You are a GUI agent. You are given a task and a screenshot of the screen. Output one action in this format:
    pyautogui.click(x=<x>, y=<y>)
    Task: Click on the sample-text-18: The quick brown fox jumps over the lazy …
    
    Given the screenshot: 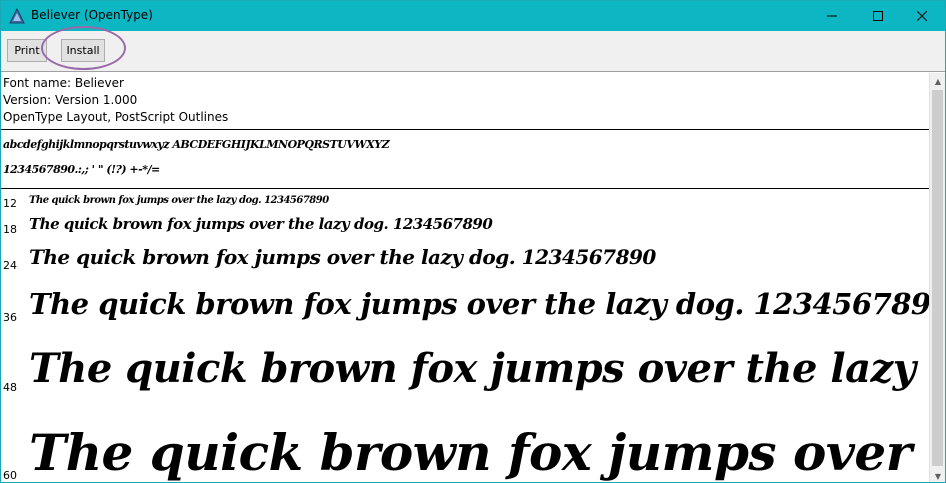 What is the action you would take?
    pyautogui.click(x=261, y=224)
    